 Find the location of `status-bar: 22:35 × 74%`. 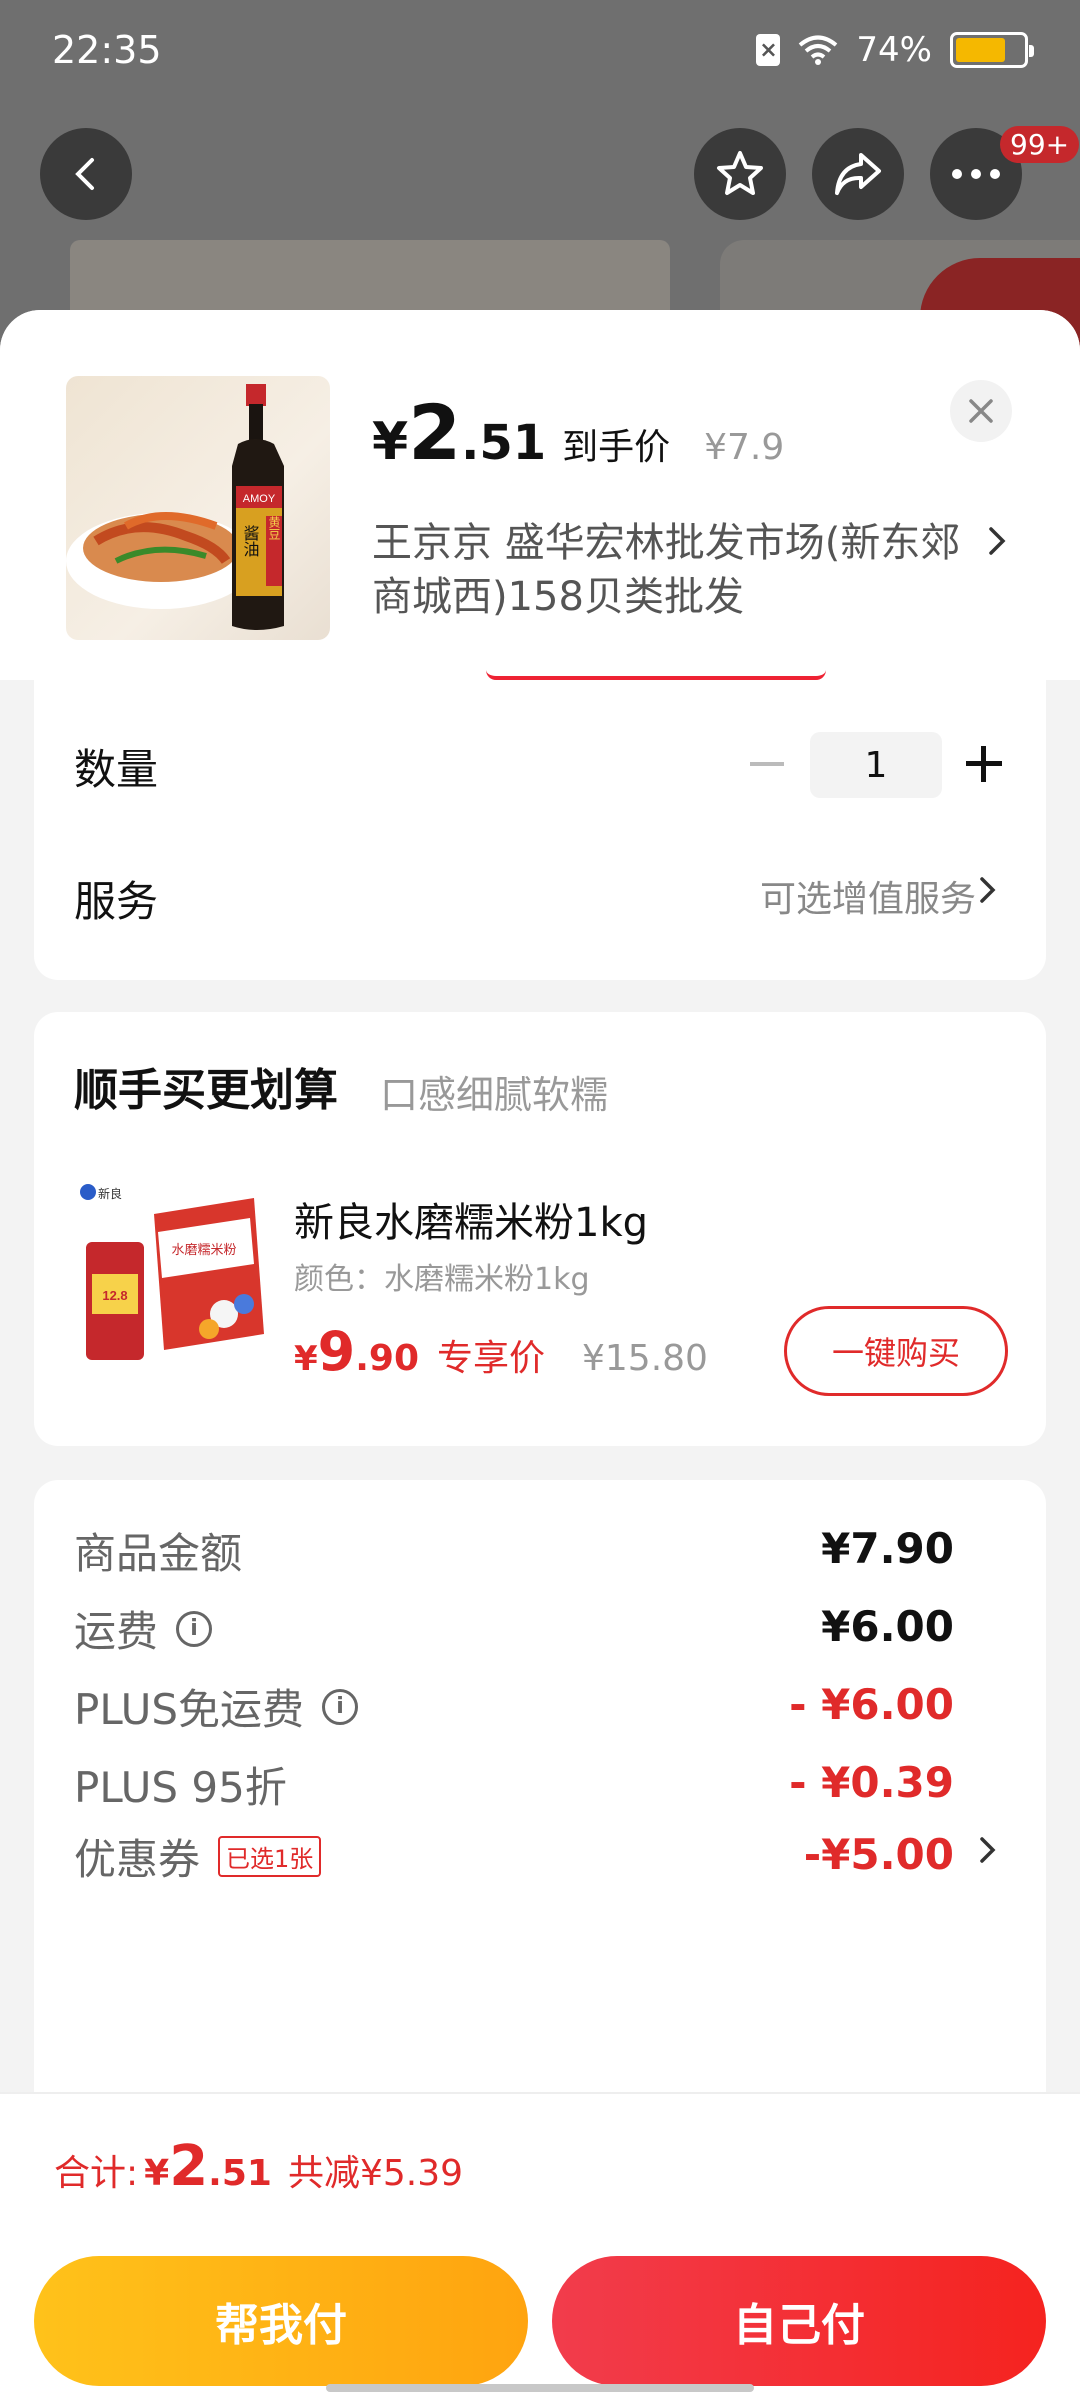

status-bar: 22:35 × 74% is located at coordinates (540, 50).